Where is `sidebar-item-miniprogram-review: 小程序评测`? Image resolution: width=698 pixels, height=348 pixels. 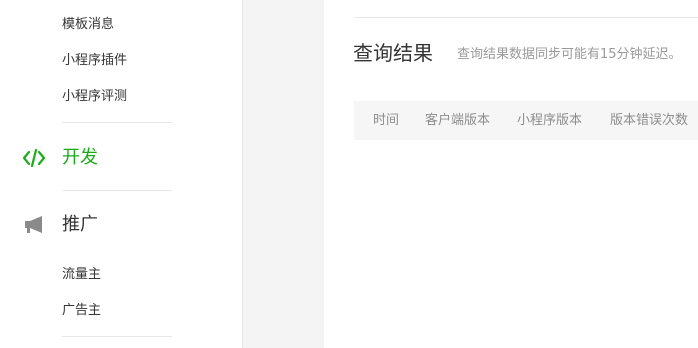 sidebar-item-miniprogram-review: 小程序评测 is located at coordinates (94, 97).